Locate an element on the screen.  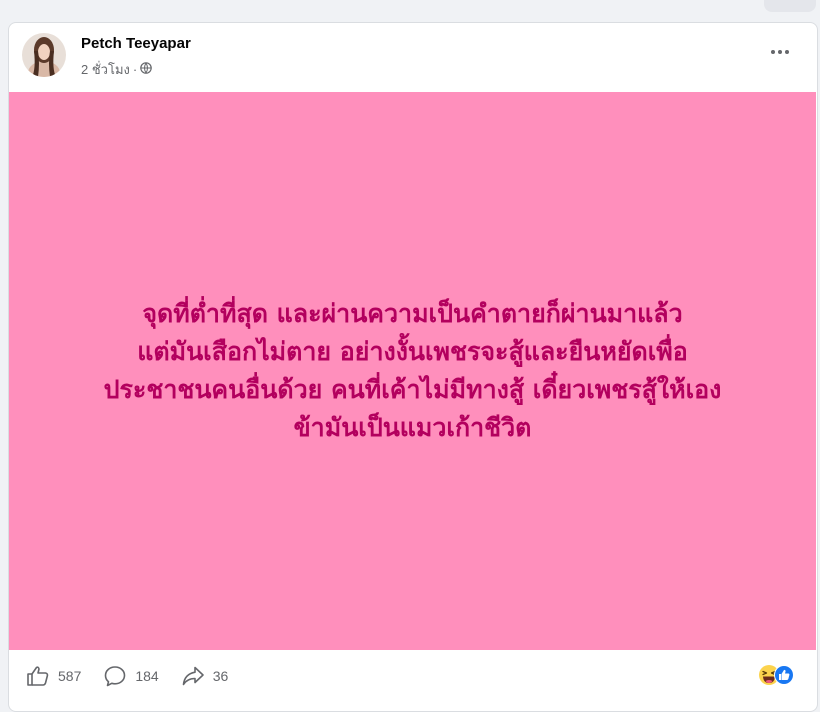
author-name: Petch Teeyapar is located at coordinates (136, 43).